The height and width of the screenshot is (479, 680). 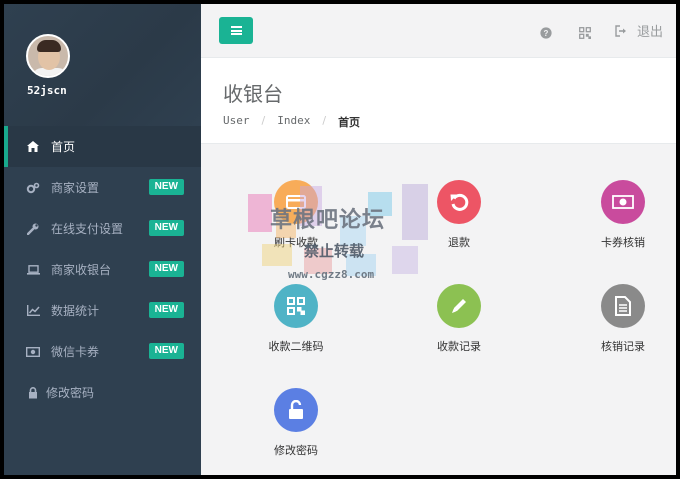 I want to click on sidebar-item-data-statistics: 数据统计 NEW, so click(x=102, y=310).